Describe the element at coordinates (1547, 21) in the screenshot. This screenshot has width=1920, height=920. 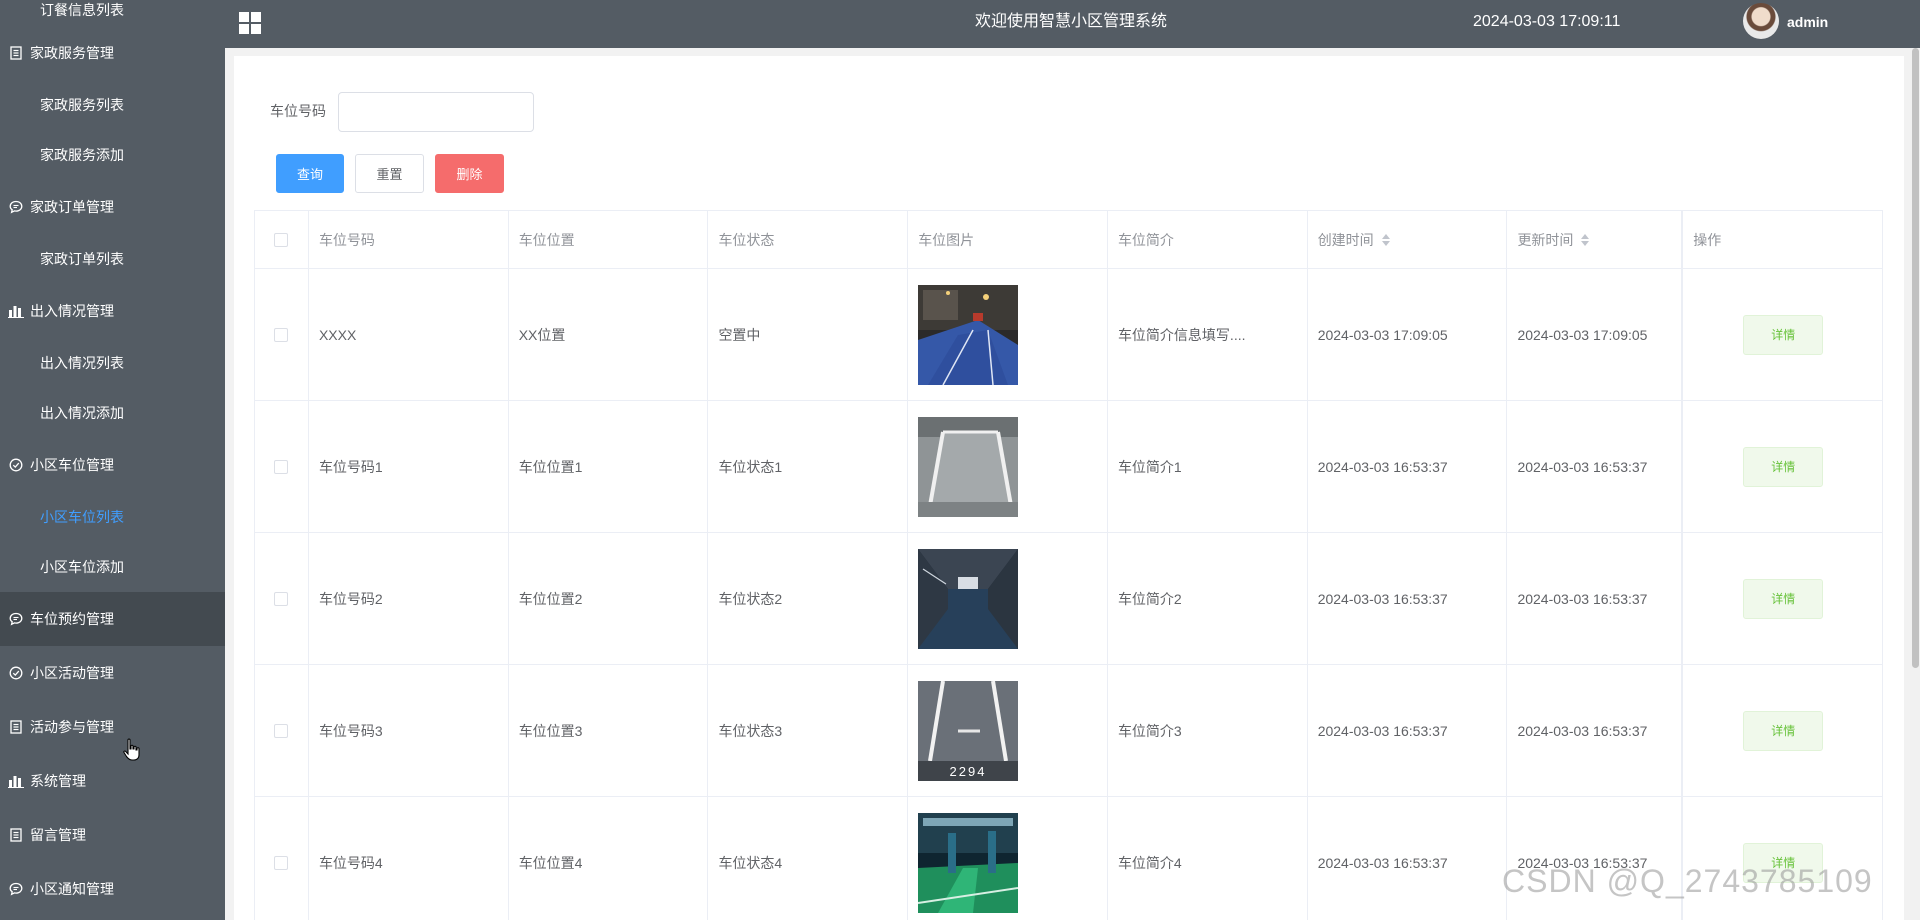
I see `header-datetime: 2024-03-03 17:09:11` at that location.